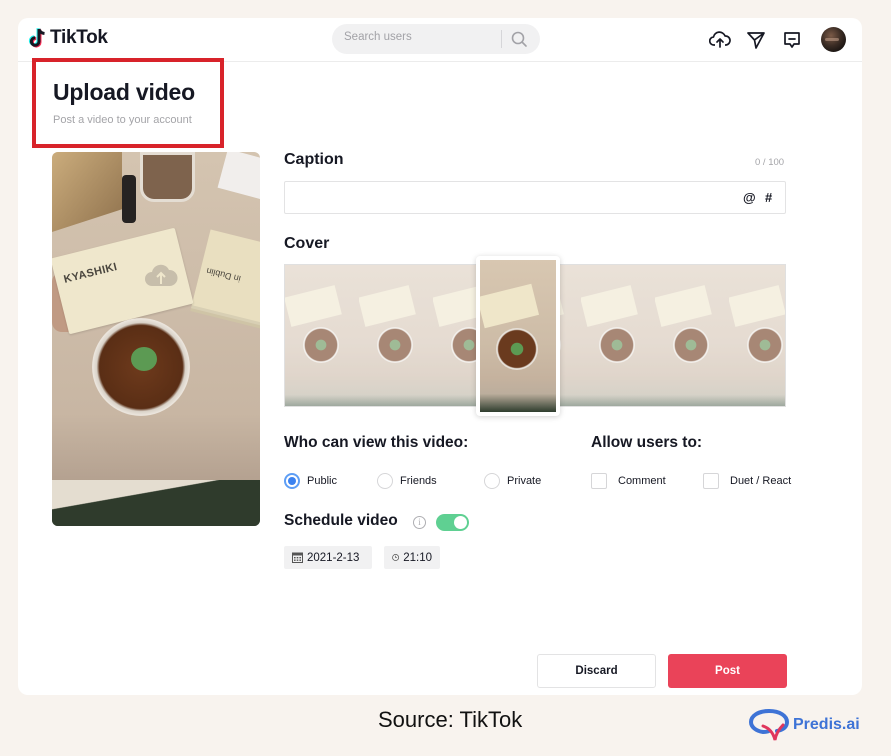  What do you see at coordinates (376, 442) in the screenshot?
I see `visibility-label: Who can view this video:` at bounding box center [376, 442].